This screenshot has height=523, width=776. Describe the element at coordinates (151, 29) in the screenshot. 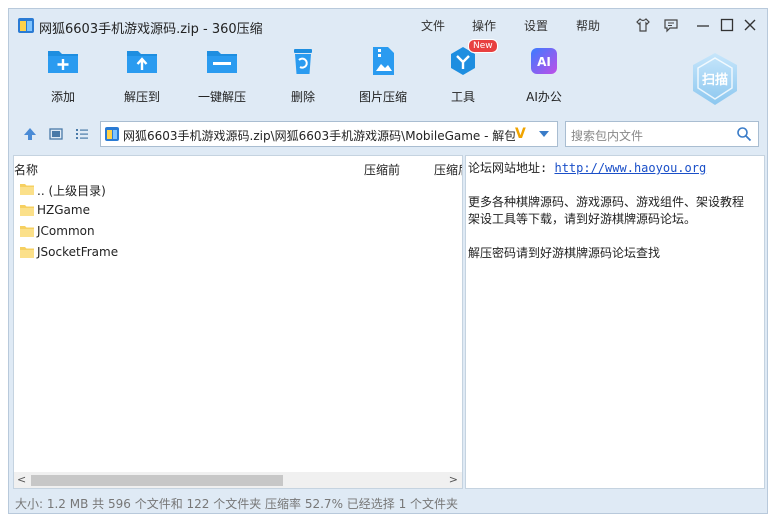

I see `window-title: 网狐6603手机游戏源码.zip - 360压缩` at that location.